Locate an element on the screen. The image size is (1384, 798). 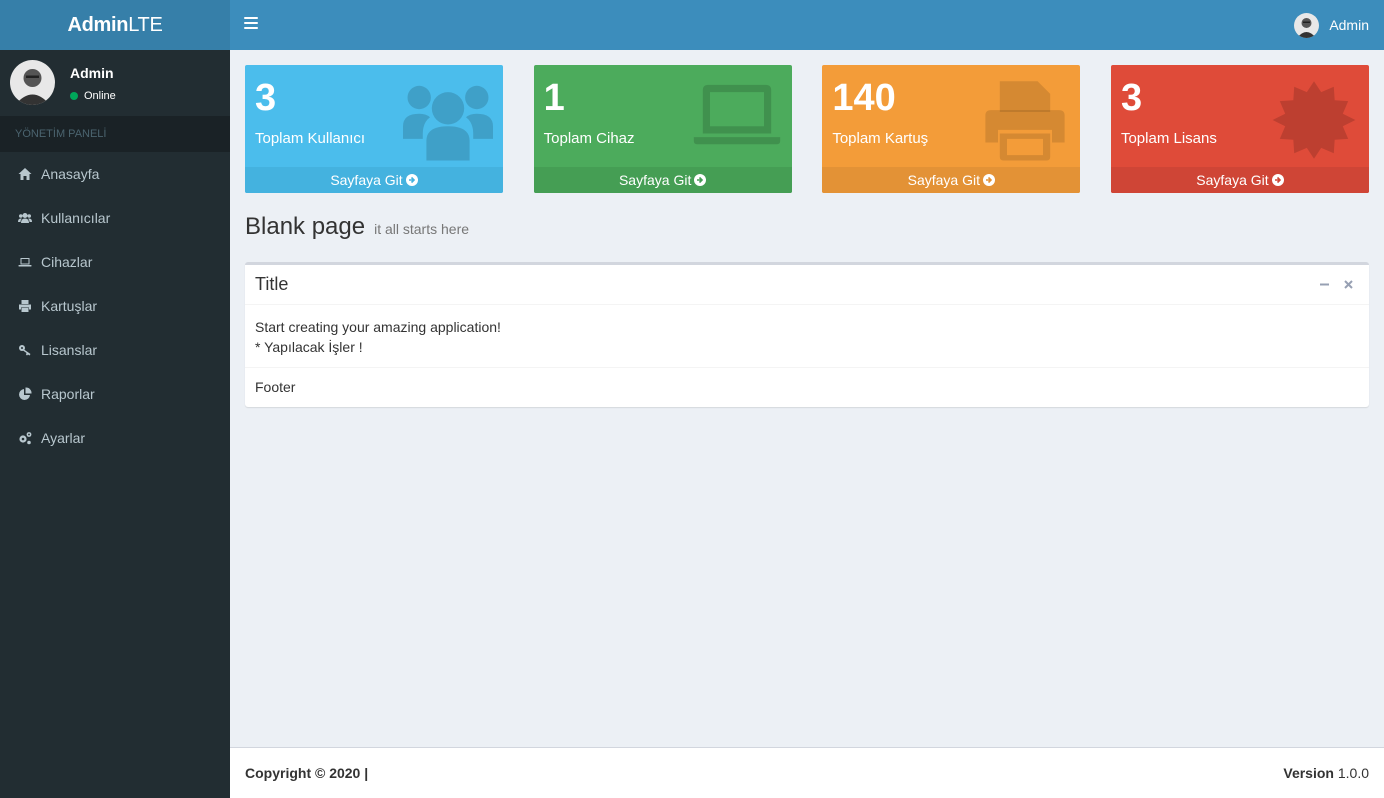
sidebar-item-label: Cihazlar is located at coordinates (67, 262).